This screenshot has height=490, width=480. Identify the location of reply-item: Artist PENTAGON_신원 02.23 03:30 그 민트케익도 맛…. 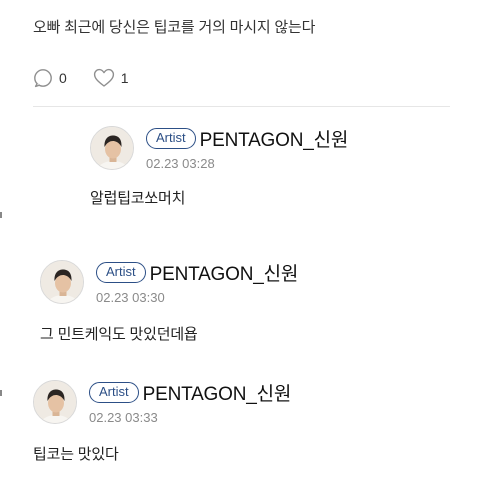
(169, 302).